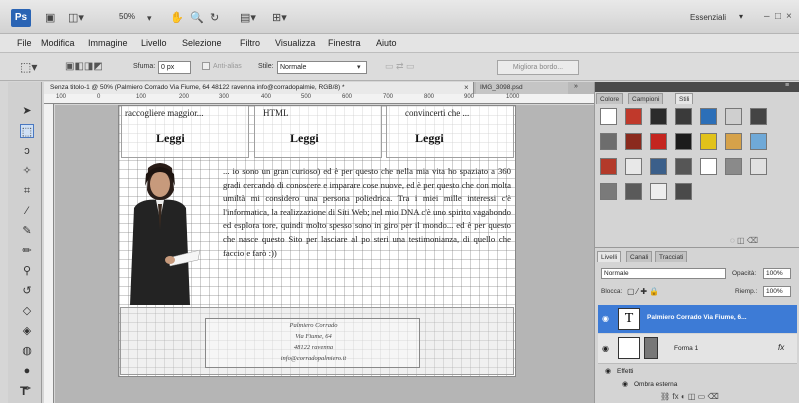 This screenshot has height=403, width=799. Describe the element at coordinates (27, 251) in the screenshot. I see `brush-tool-icon: ✏` at that location.